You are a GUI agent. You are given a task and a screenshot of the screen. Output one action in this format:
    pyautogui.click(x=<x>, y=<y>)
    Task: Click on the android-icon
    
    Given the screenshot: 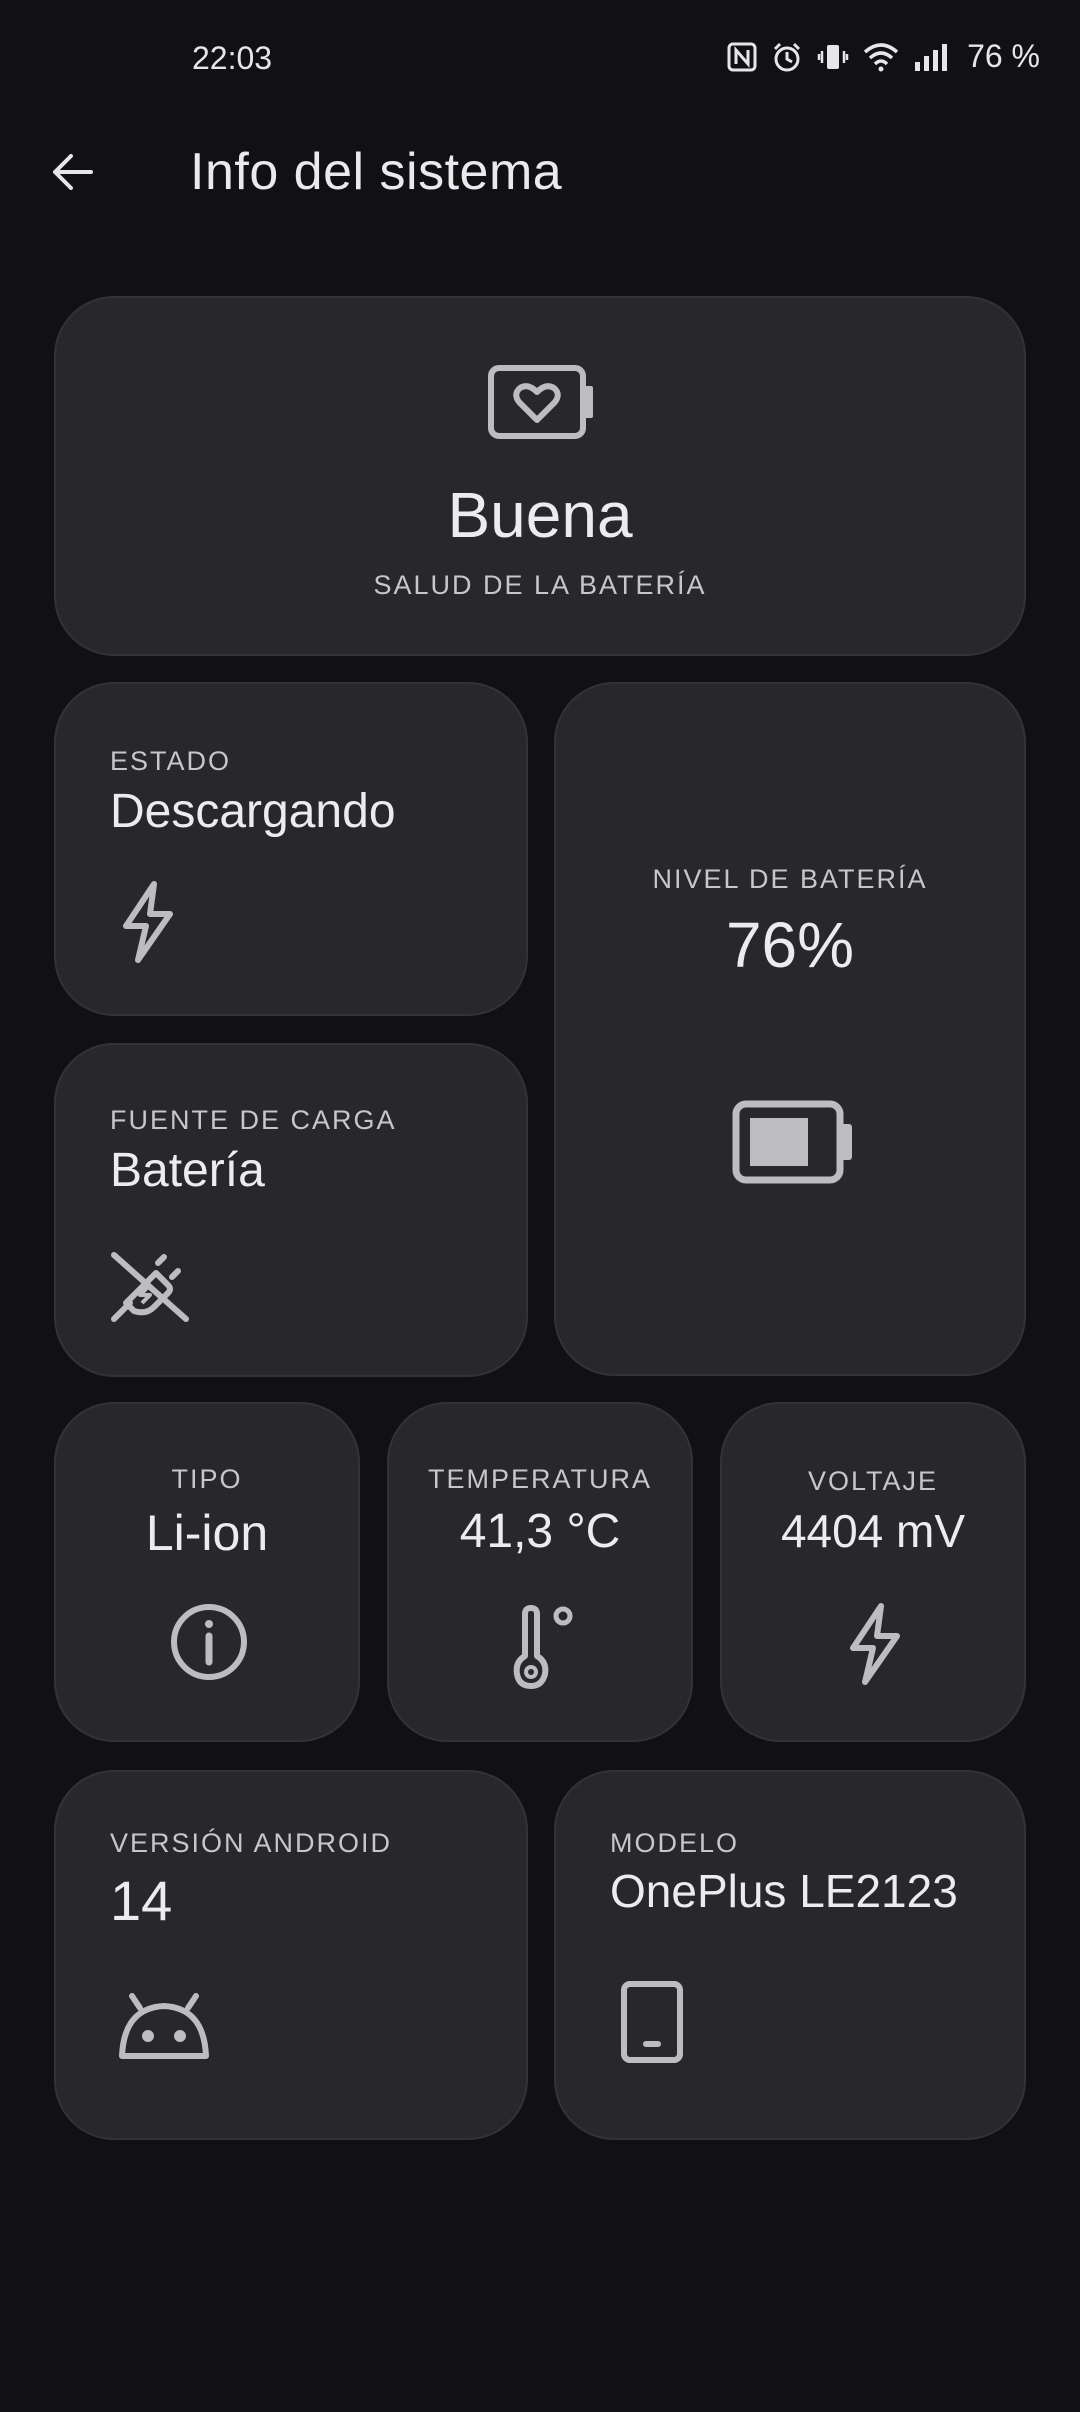 What is the action you would take?
    pyautogui.click(x=164, y=2029)
    